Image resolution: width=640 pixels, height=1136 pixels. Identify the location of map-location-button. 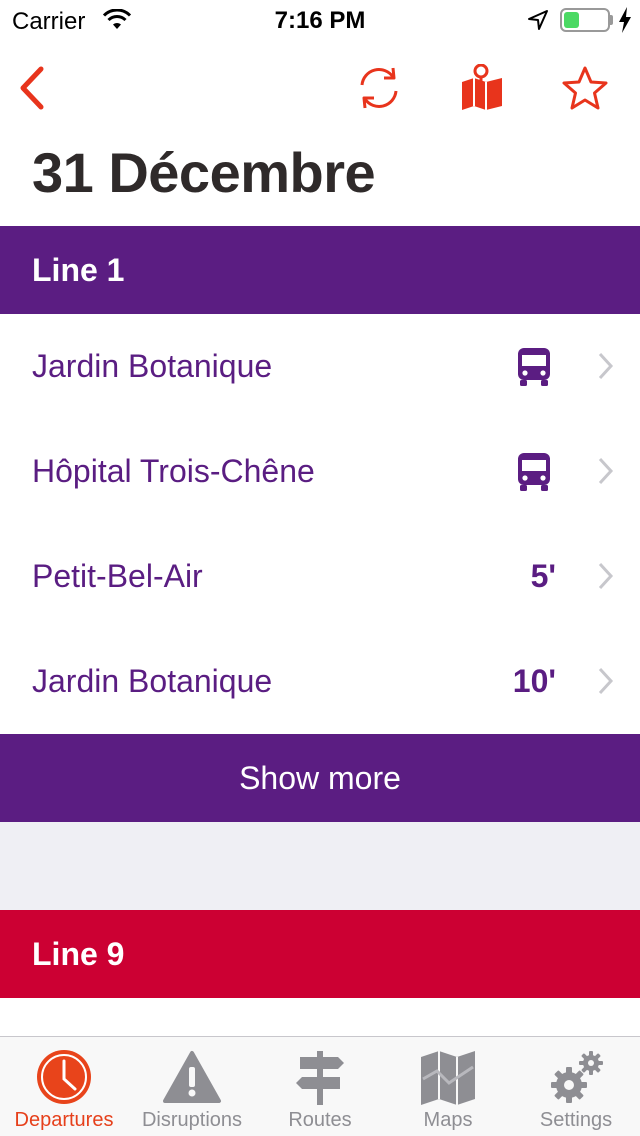
(482, 88).